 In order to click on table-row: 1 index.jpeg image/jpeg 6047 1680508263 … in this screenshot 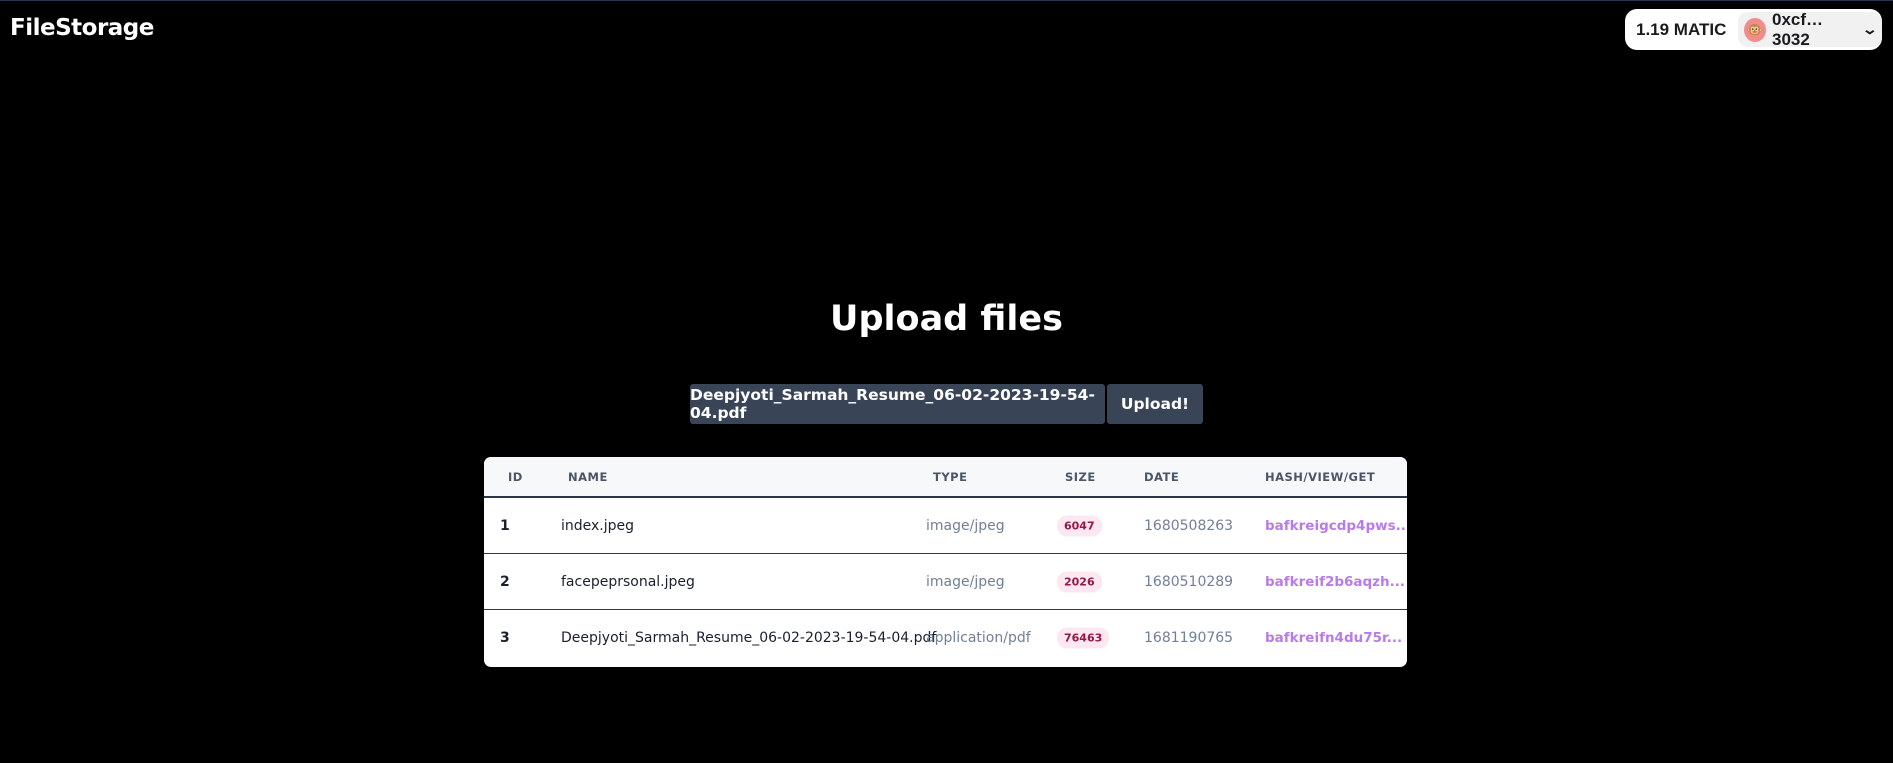, I will do `click(945, 526)`.